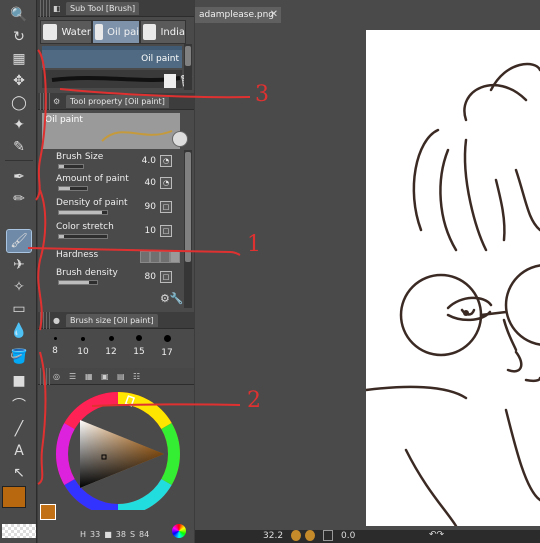  What do you see at coordinates (254, 244) in the screenshot?
I see `annotation-1: 1` at bounding box center [254, 244].